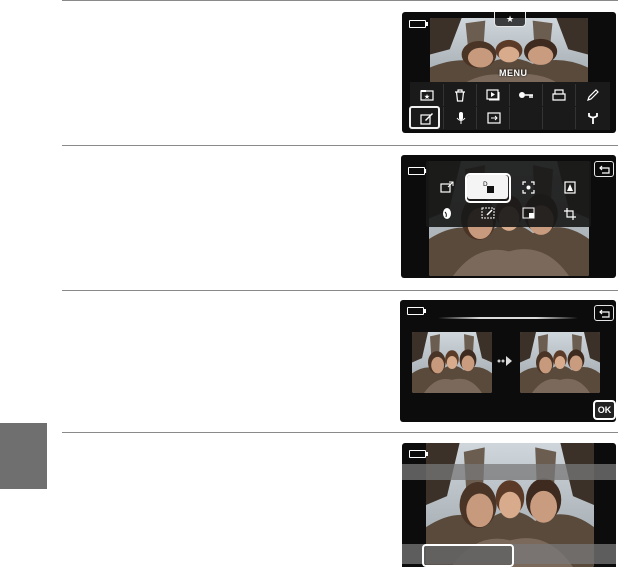 The width and height of the screenshot is (618, 567). I want to click on camera-screen-edit-menu: D, so click(508, 216).